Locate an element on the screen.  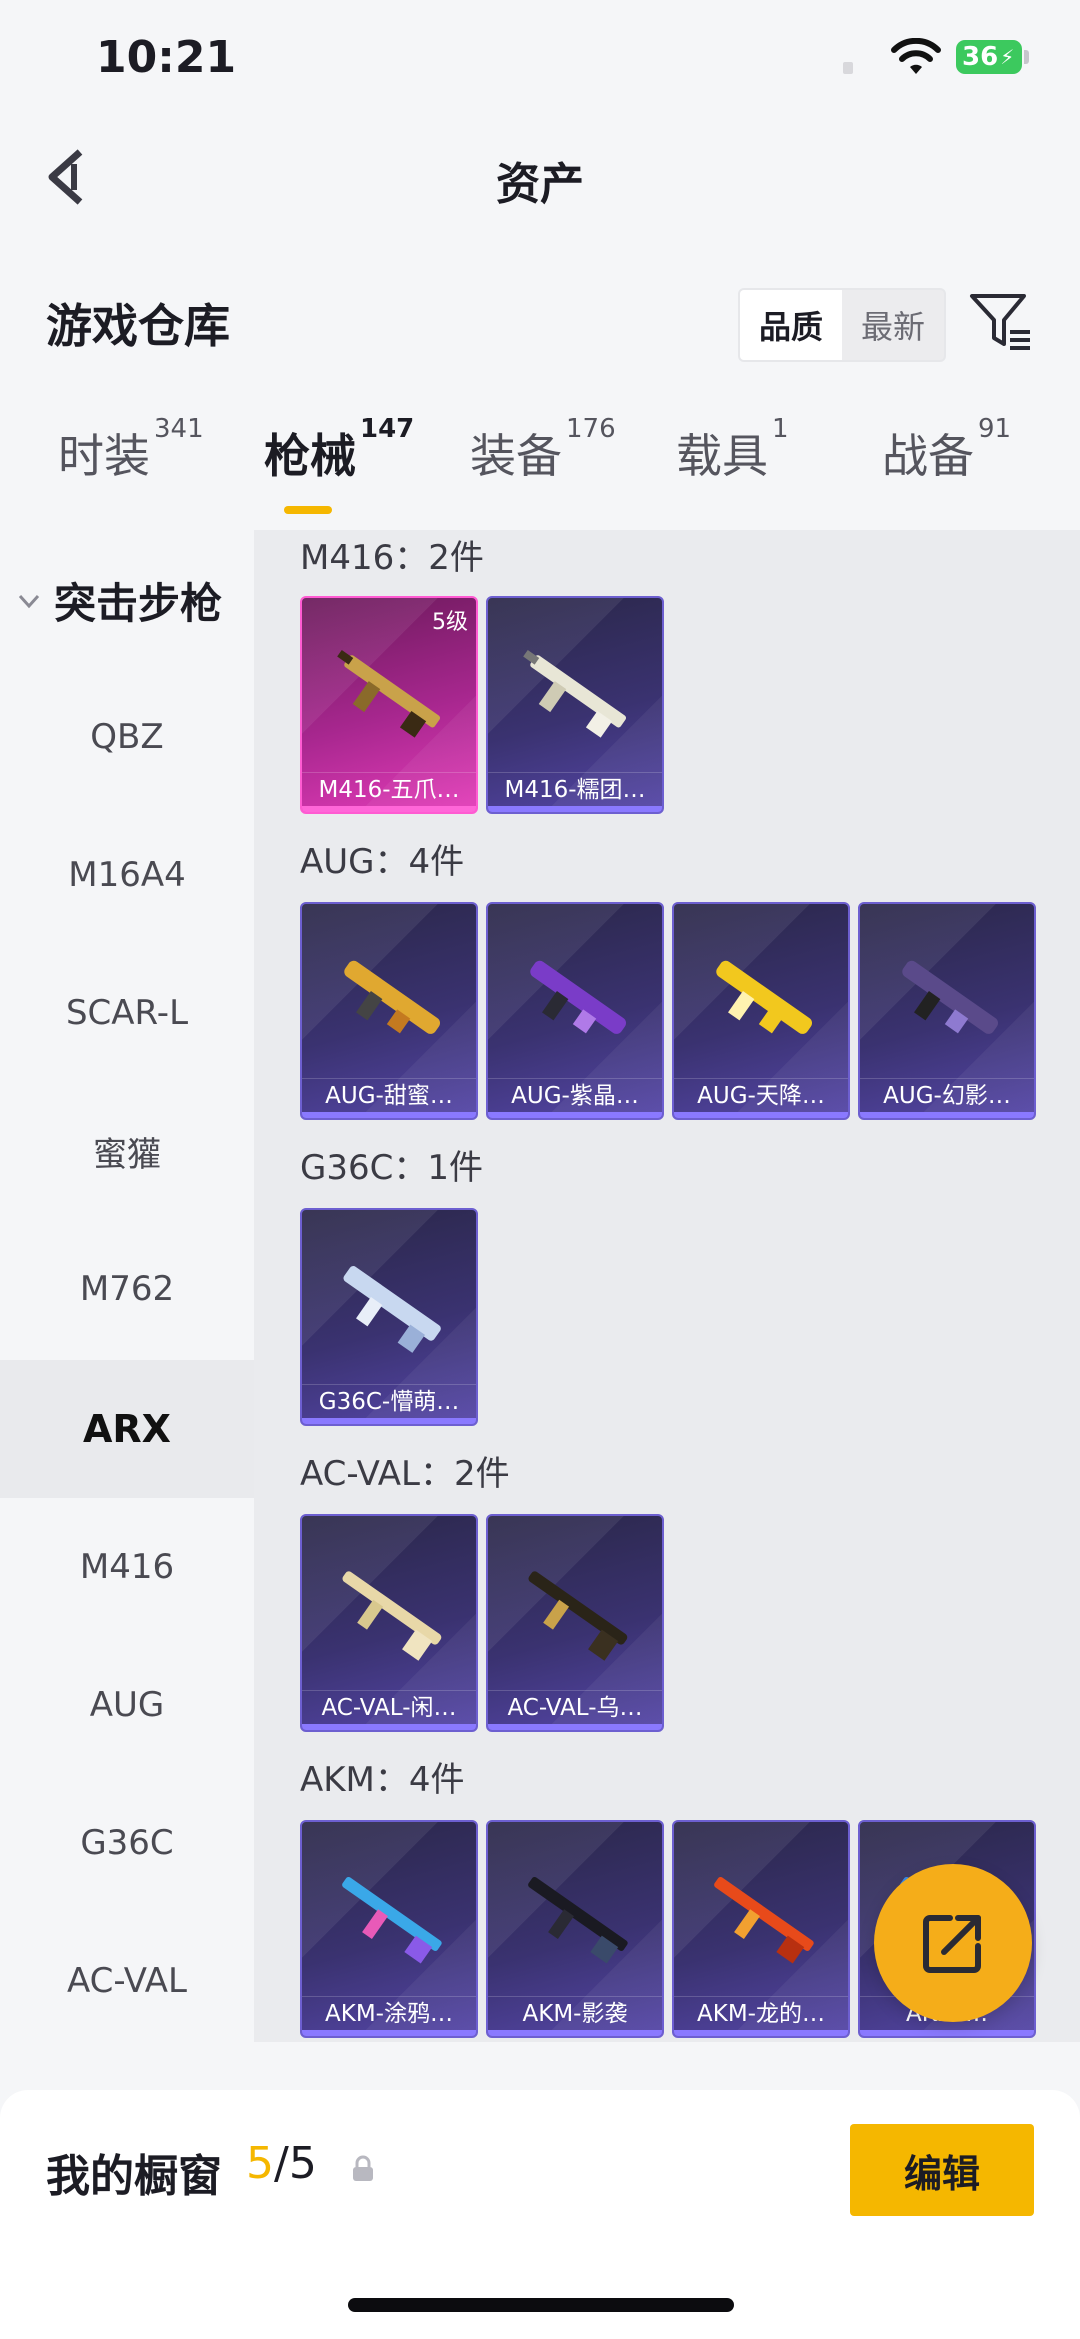
tab-count: 91 is located at coordinates (995, 429).